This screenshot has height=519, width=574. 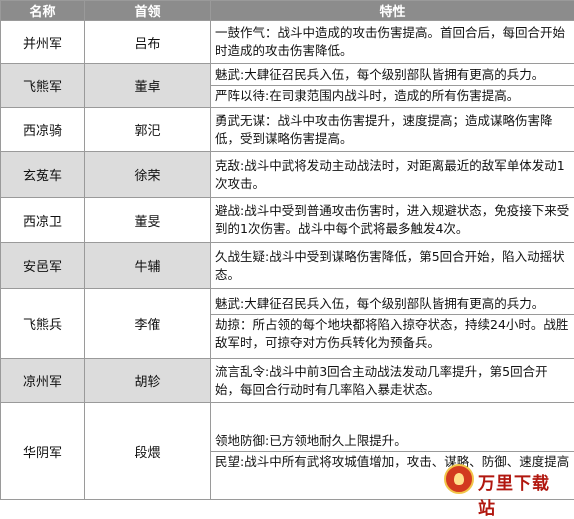 I want to click on trait-text: 一鼓作气：战斗中造成的攻击伤害提高。首回合后，每回合开始时造成的攻击伤害降低。, so click(x=392, y=42).